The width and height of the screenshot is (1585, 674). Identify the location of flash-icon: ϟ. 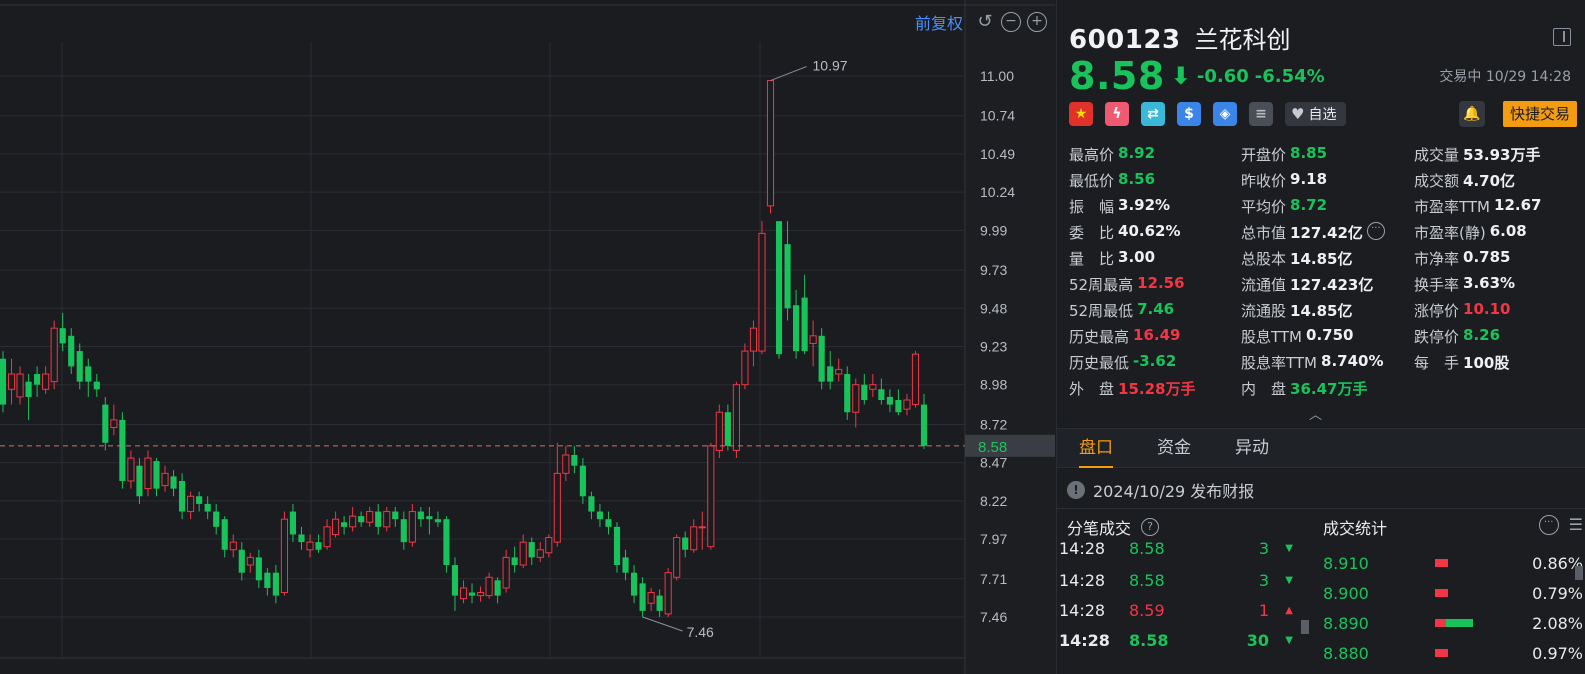
(1117, 114).